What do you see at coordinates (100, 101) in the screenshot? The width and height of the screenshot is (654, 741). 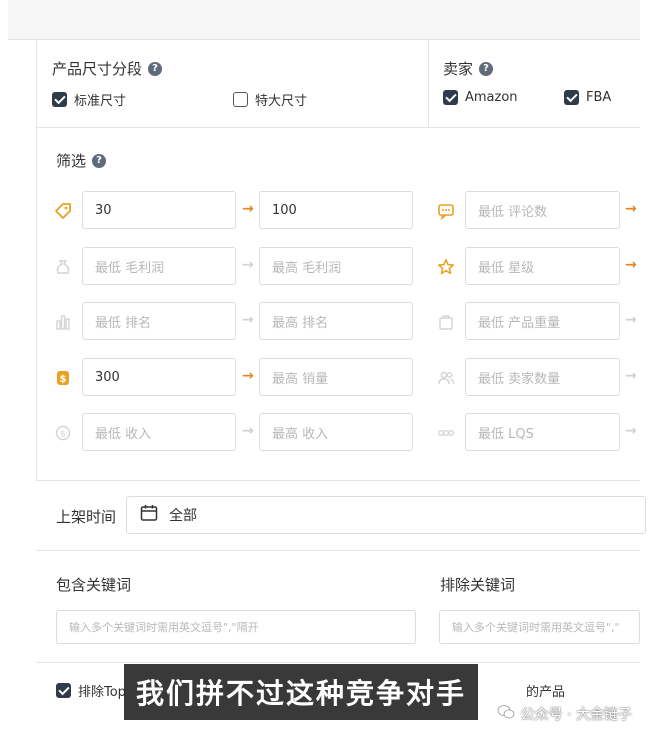 I see `standard-size-label: 标准尺寸` at bounding box center [100, 101].